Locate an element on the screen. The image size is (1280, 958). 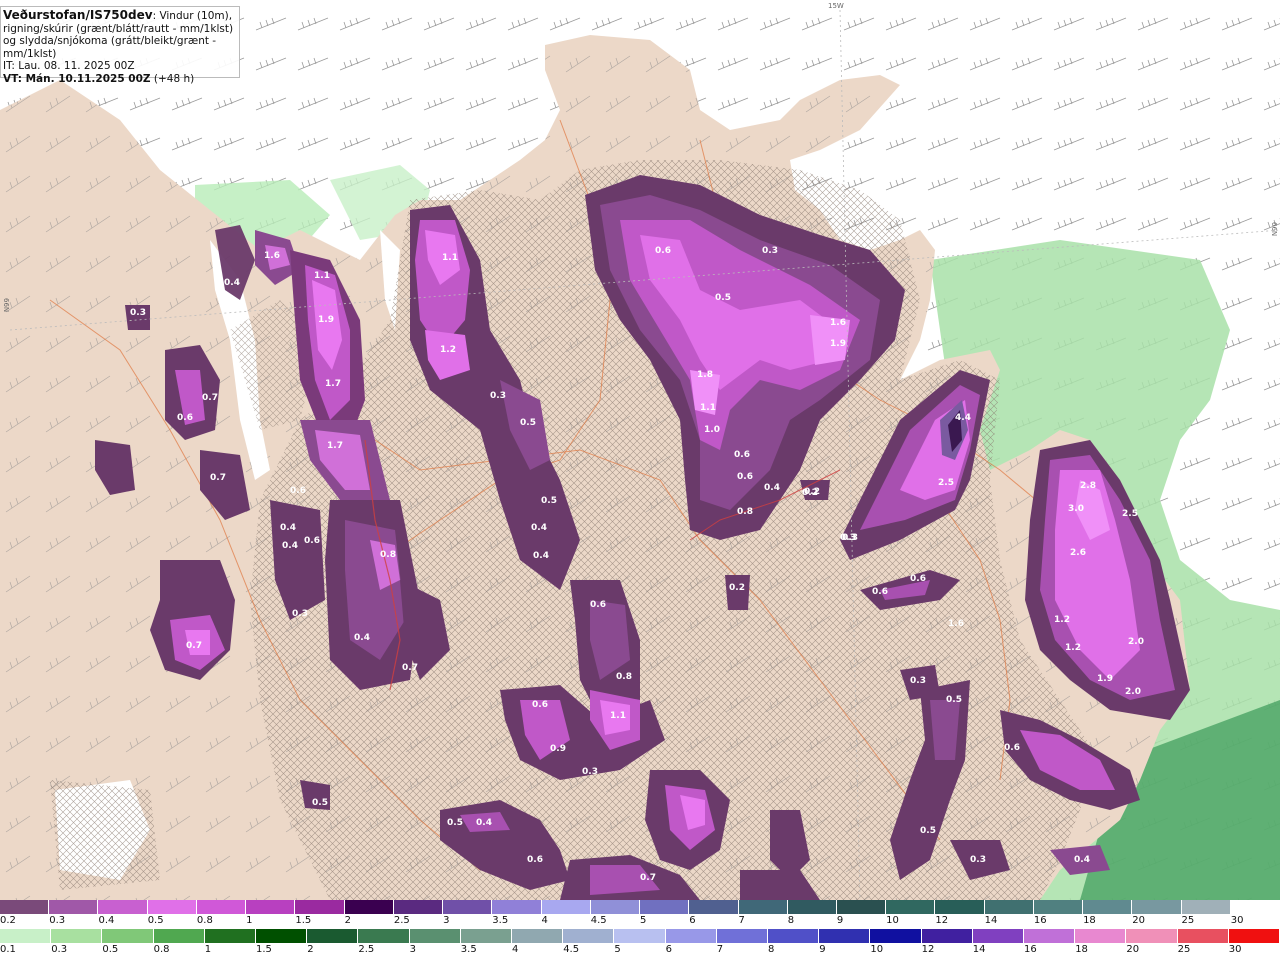
legend-label: 8 is located at coordinates (791, 920).